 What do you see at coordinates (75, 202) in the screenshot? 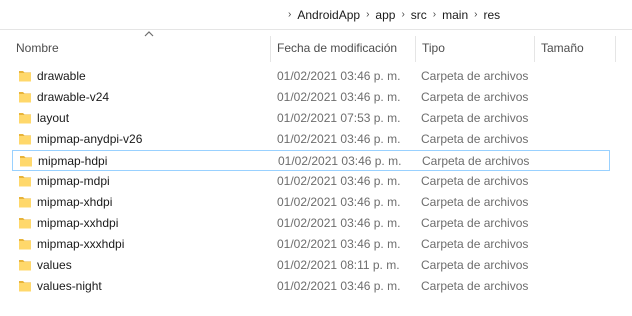
I see `file-name: mipmap-xhdpi` at bounding box center [75, 202].